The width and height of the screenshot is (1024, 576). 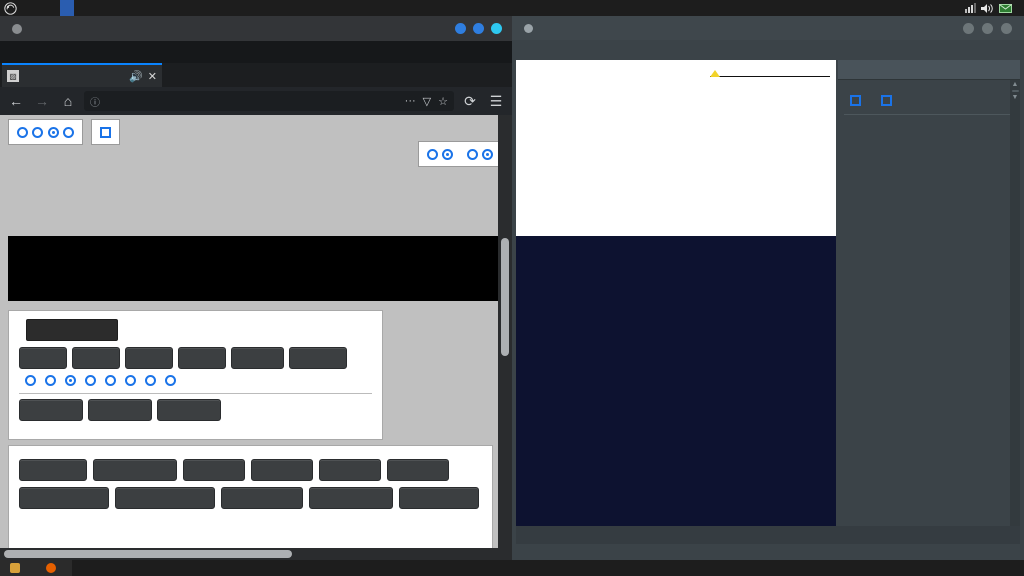 What do you see at coordinates (253, 203) in the screenshot?
I see `websdr-waterfall-canvas` at bounding box center [253, 203].